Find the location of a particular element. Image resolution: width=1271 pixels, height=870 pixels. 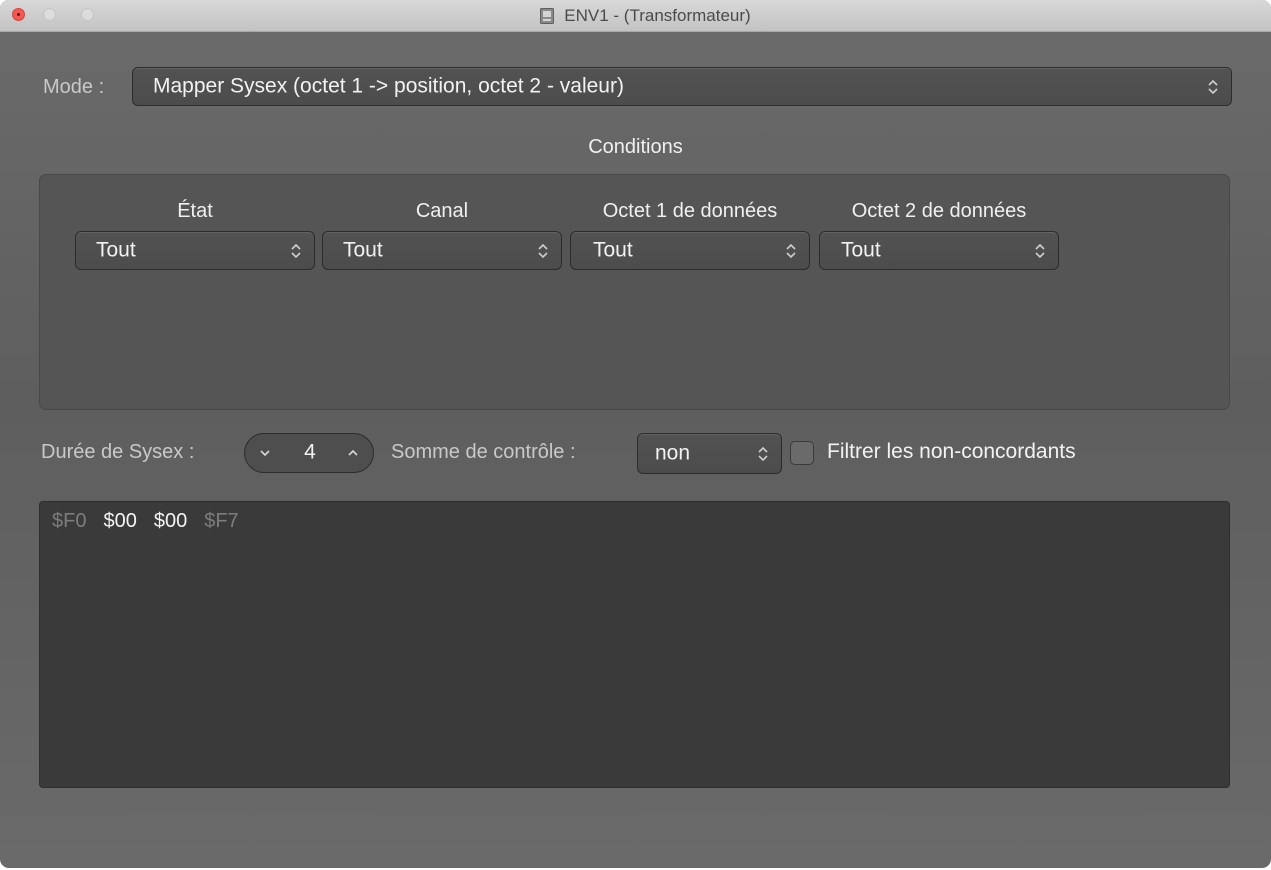

conditions-title: Conditions is located at coordinates (635, 147).